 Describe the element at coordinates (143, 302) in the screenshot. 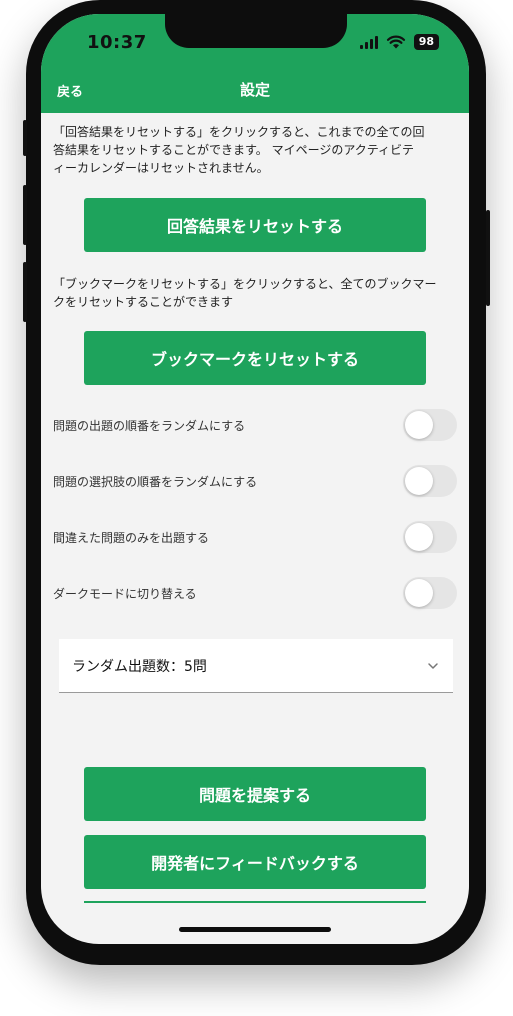

I see `description-line: クをリセットすることができます` at that location.